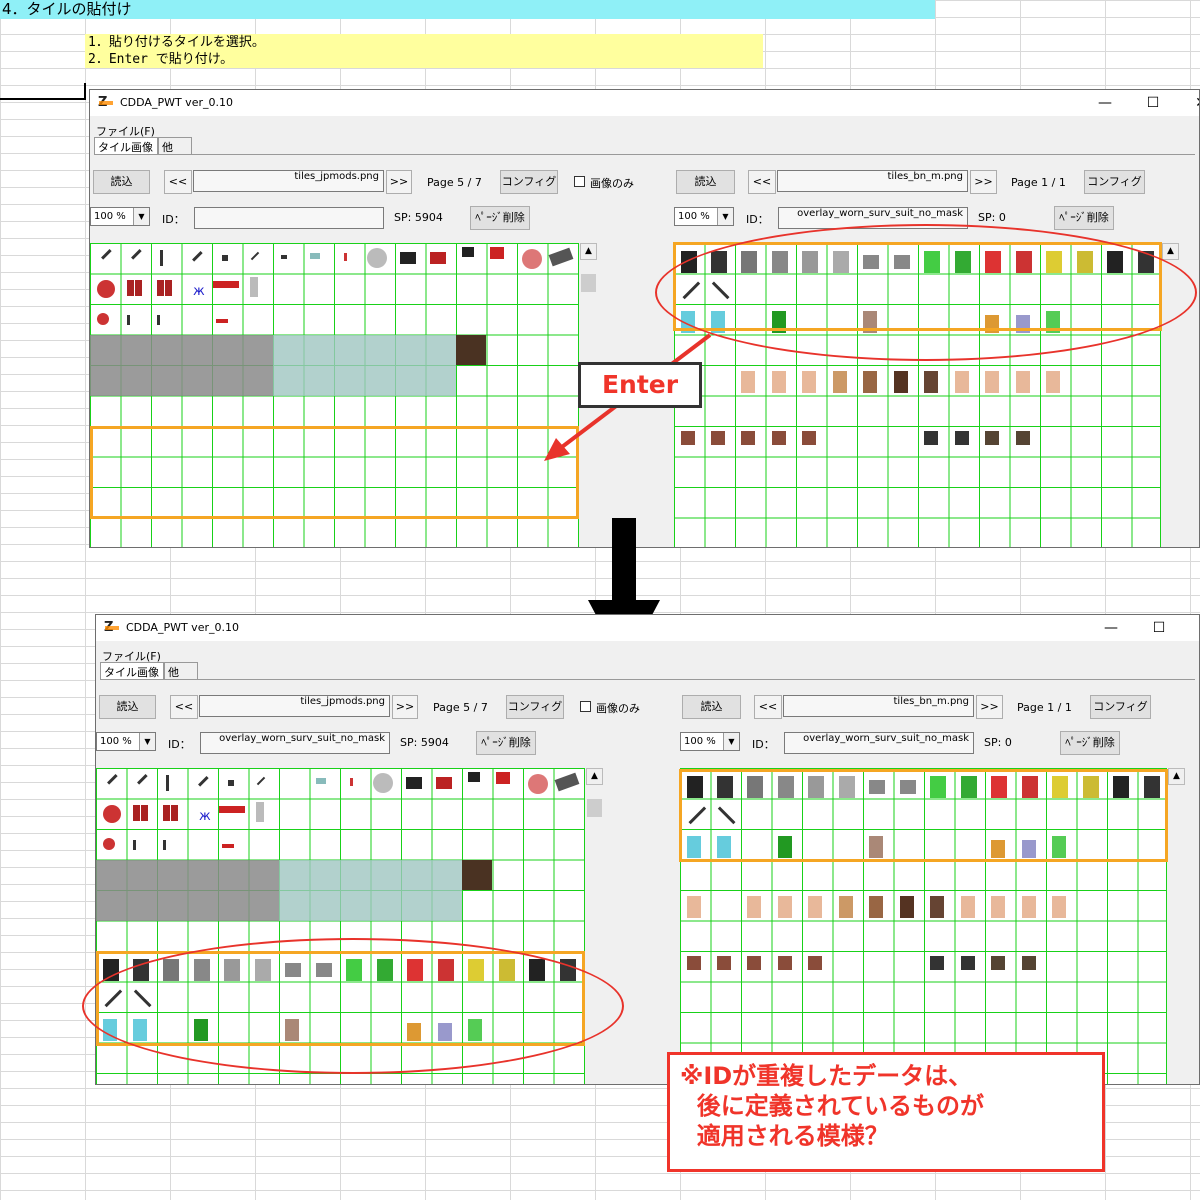  Describe the element at coordinates (784, 1136) in the screenshot. I see `note-line-3: 適用される模様？` at that location.